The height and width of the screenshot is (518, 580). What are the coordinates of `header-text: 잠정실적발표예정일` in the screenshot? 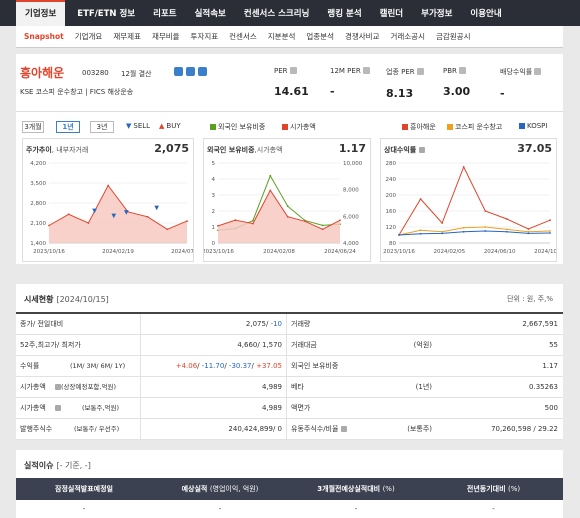 It's located at (84, 489).